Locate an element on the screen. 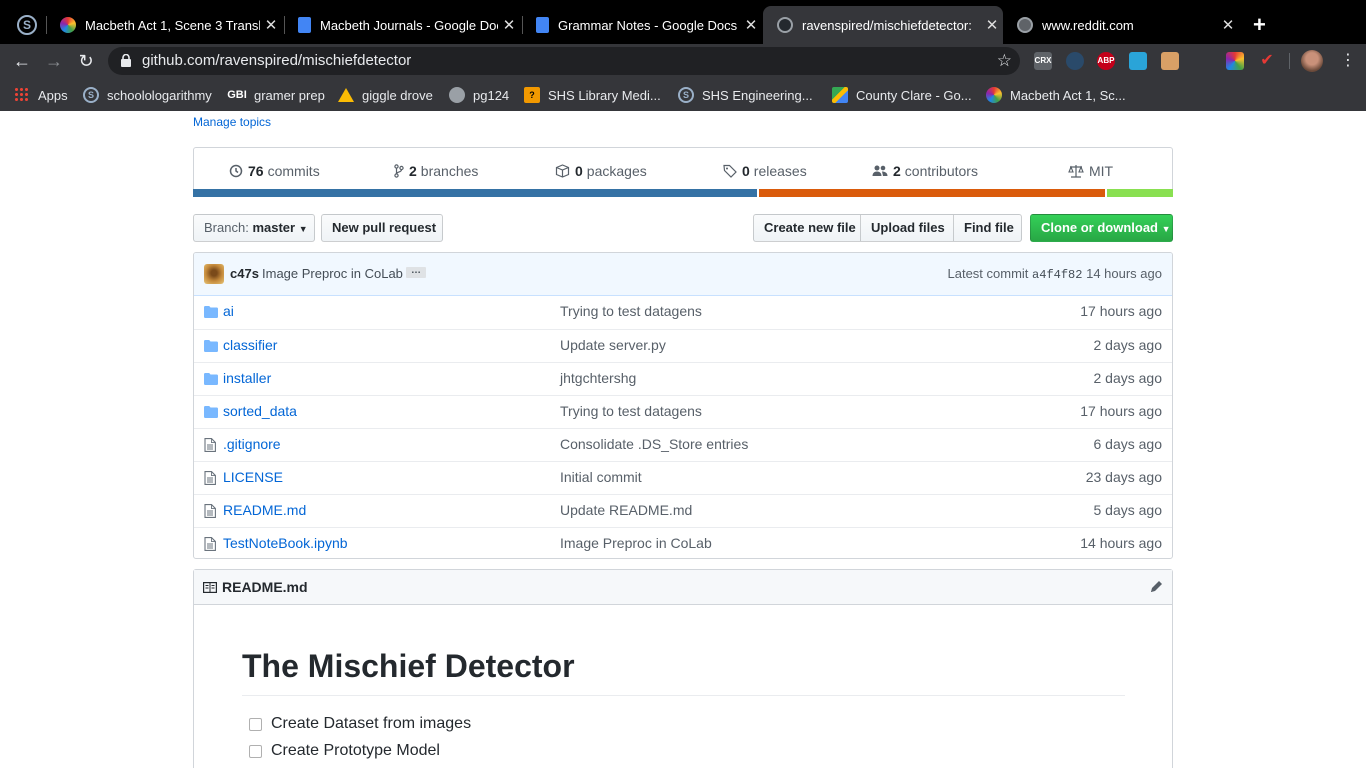 Image resolution: width=1366 pixels, height=768 pixels. file-commit-message: Image Preproc in CoLab is located at coordinates (636, 543).